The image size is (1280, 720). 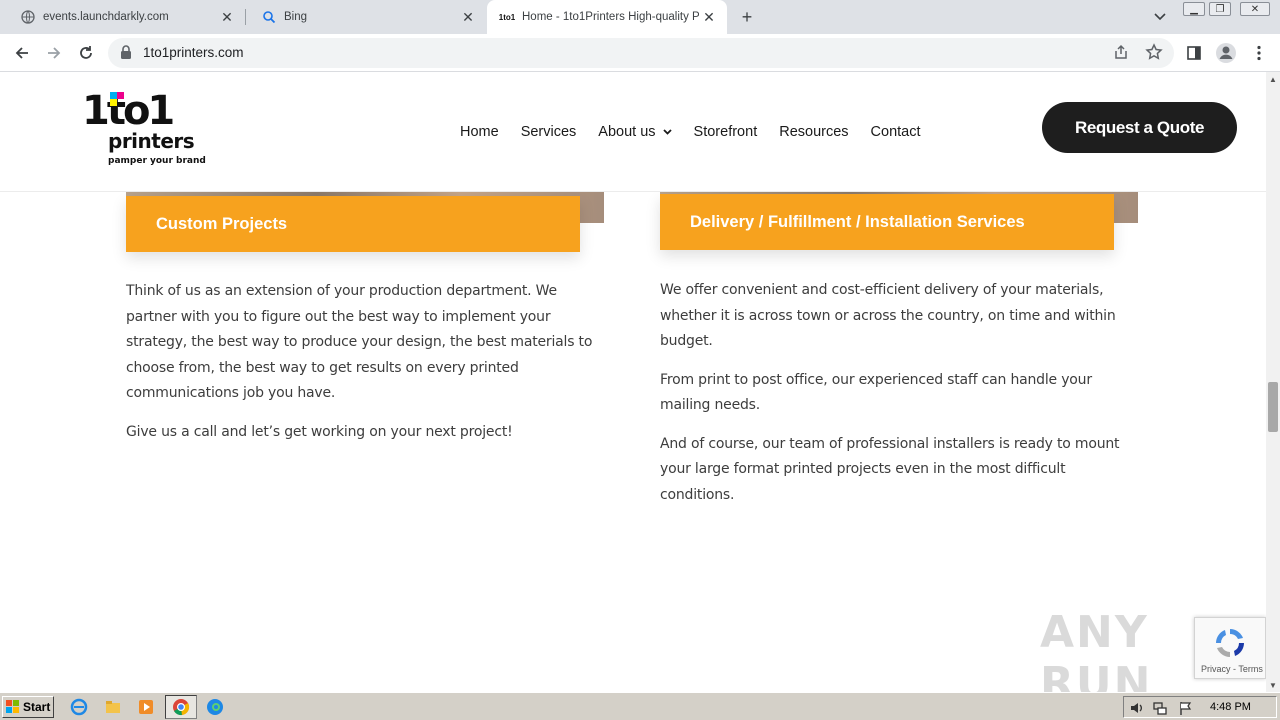 What do you see at coordinates (1273, 685) in the screenshot?
I see `scroll-down-icon: ▼` at bounding box center [1273, 685].